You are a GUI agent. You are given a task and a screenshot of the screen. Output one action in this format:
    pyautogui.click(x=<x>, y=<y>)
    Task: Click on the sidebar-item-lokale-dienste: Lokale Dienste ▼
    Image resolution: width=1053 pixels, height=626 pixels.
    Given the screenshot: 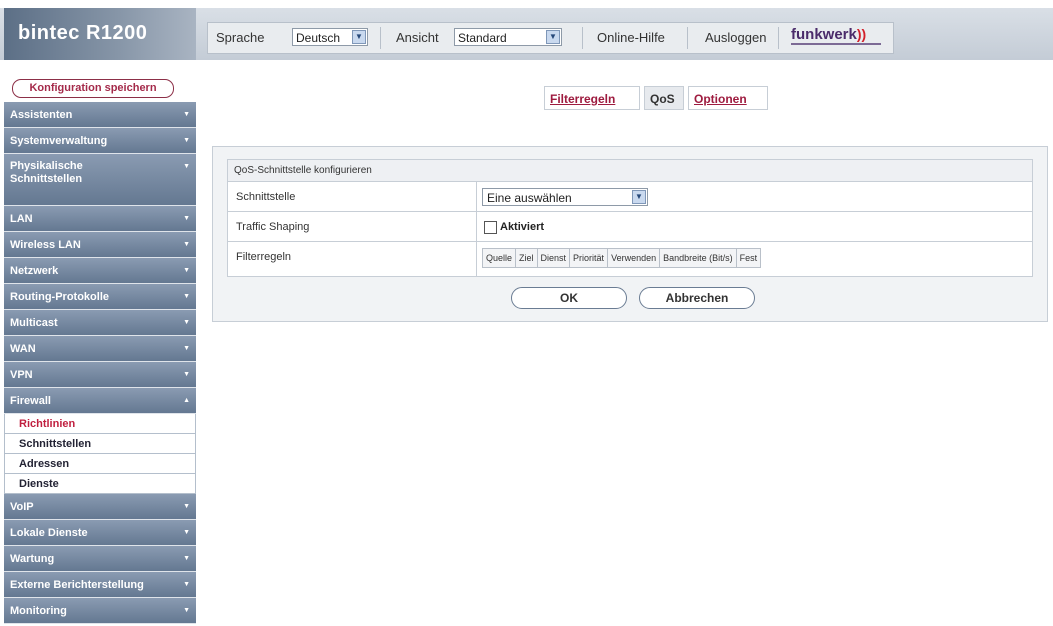 What is the action you would take?
    pyautogui.click(x=100, y=533)
    